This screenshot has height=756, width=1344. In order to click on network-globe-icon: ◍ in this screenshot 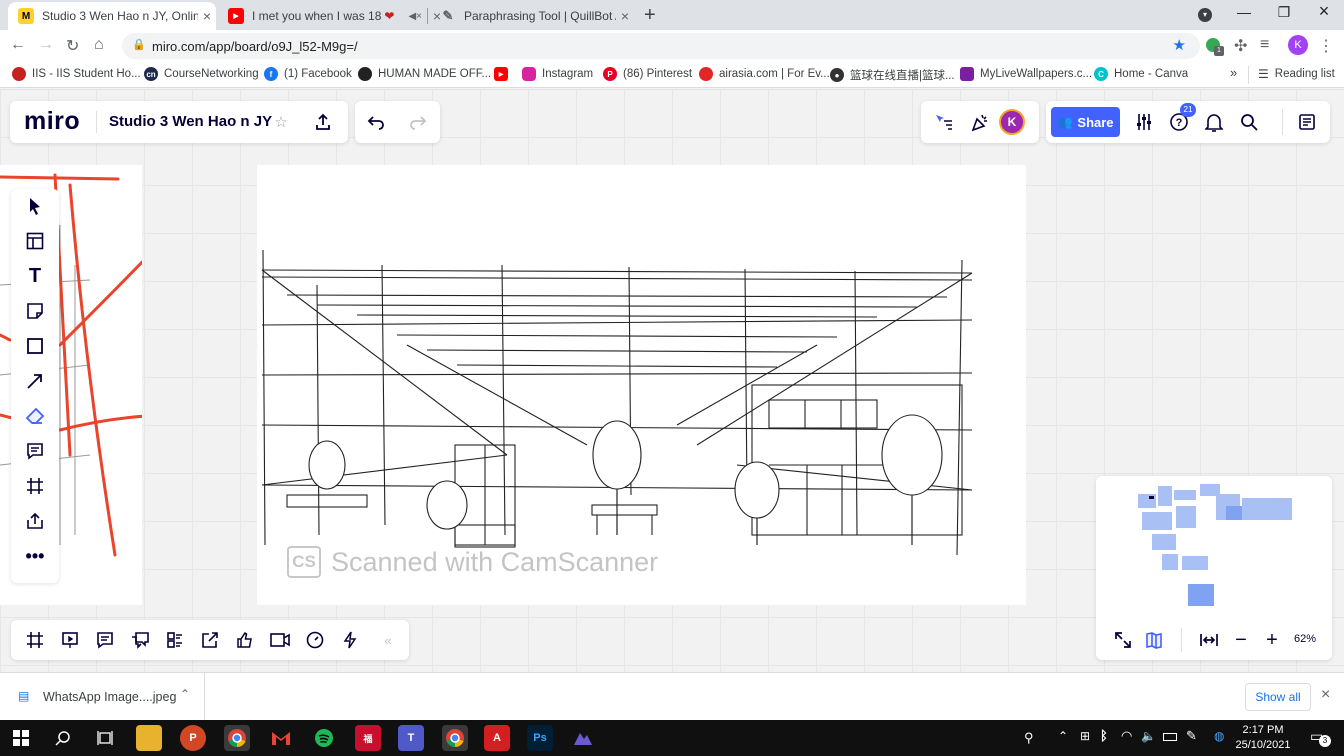, I will do `click(1219, 736)`.